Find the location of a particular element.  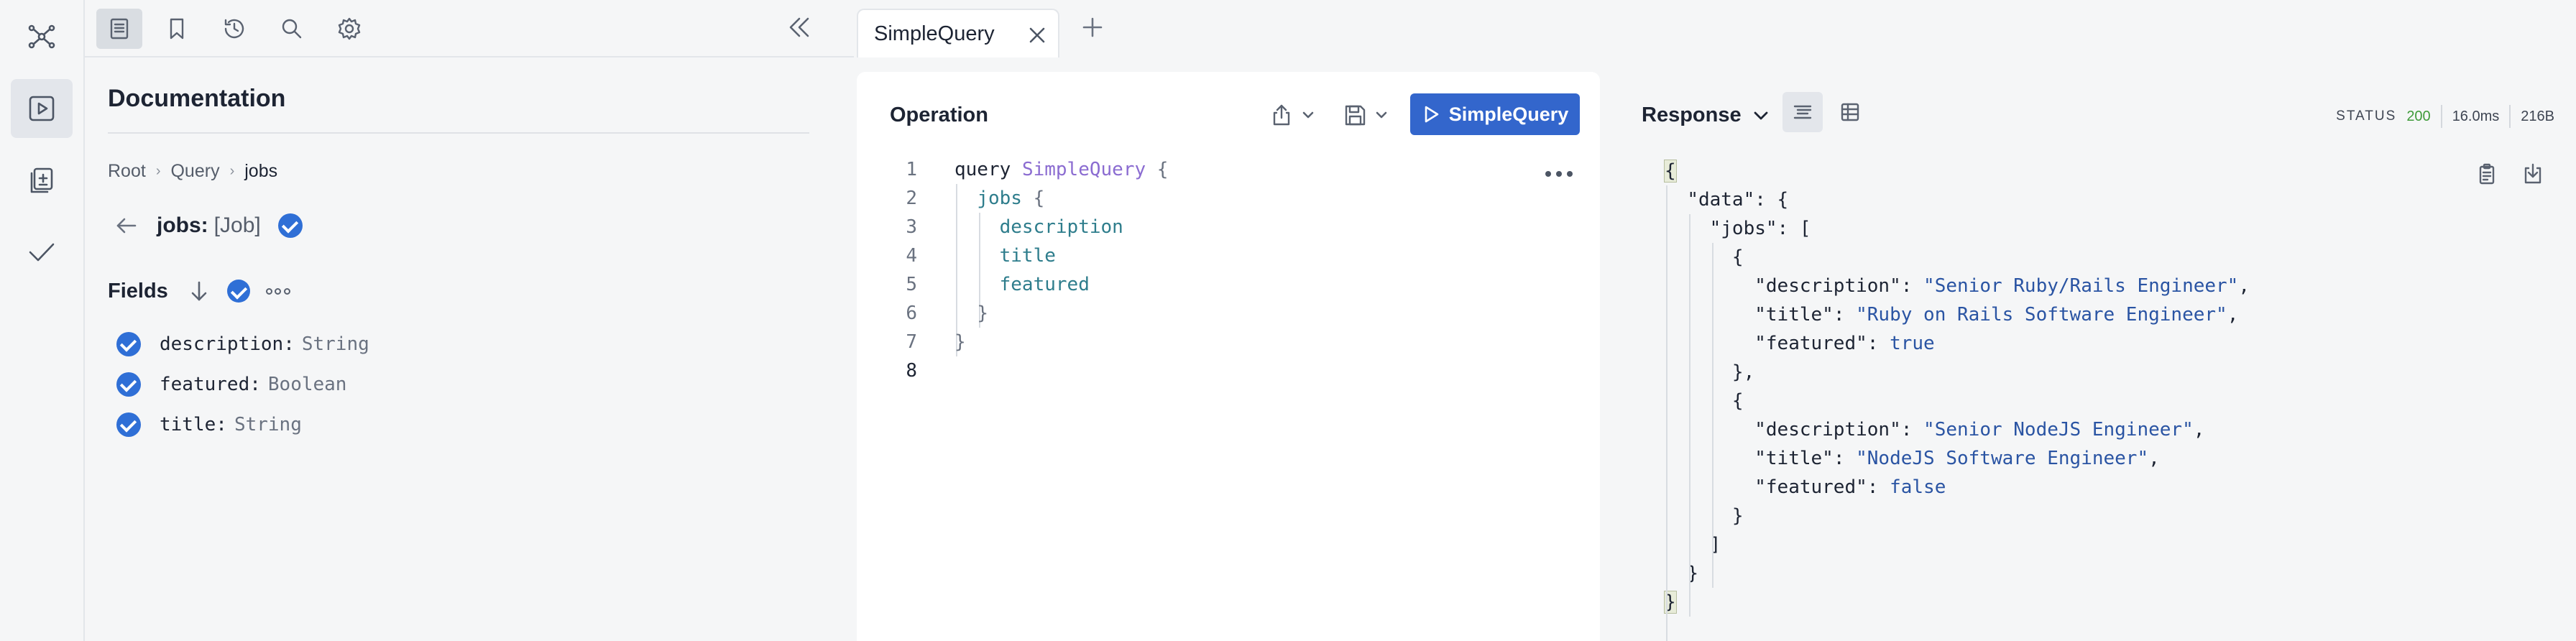

run-button-label: SimpleQuery is located at coordinates (1508, 114).